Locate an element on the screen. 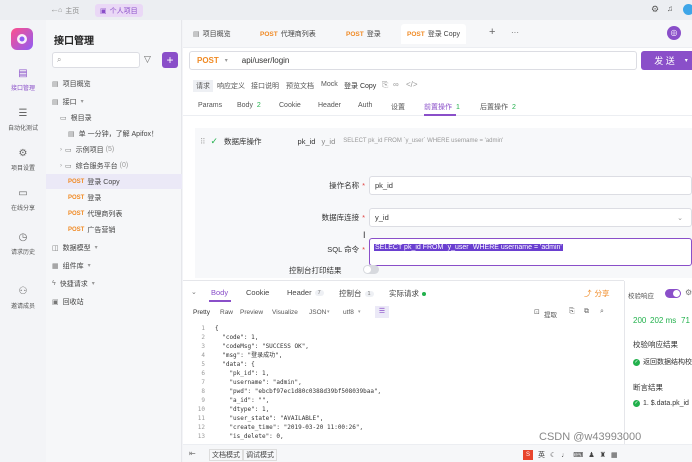 This screenshot has height=462, width=692. subtab-request: 请求 is located at coordinates (203, 86).